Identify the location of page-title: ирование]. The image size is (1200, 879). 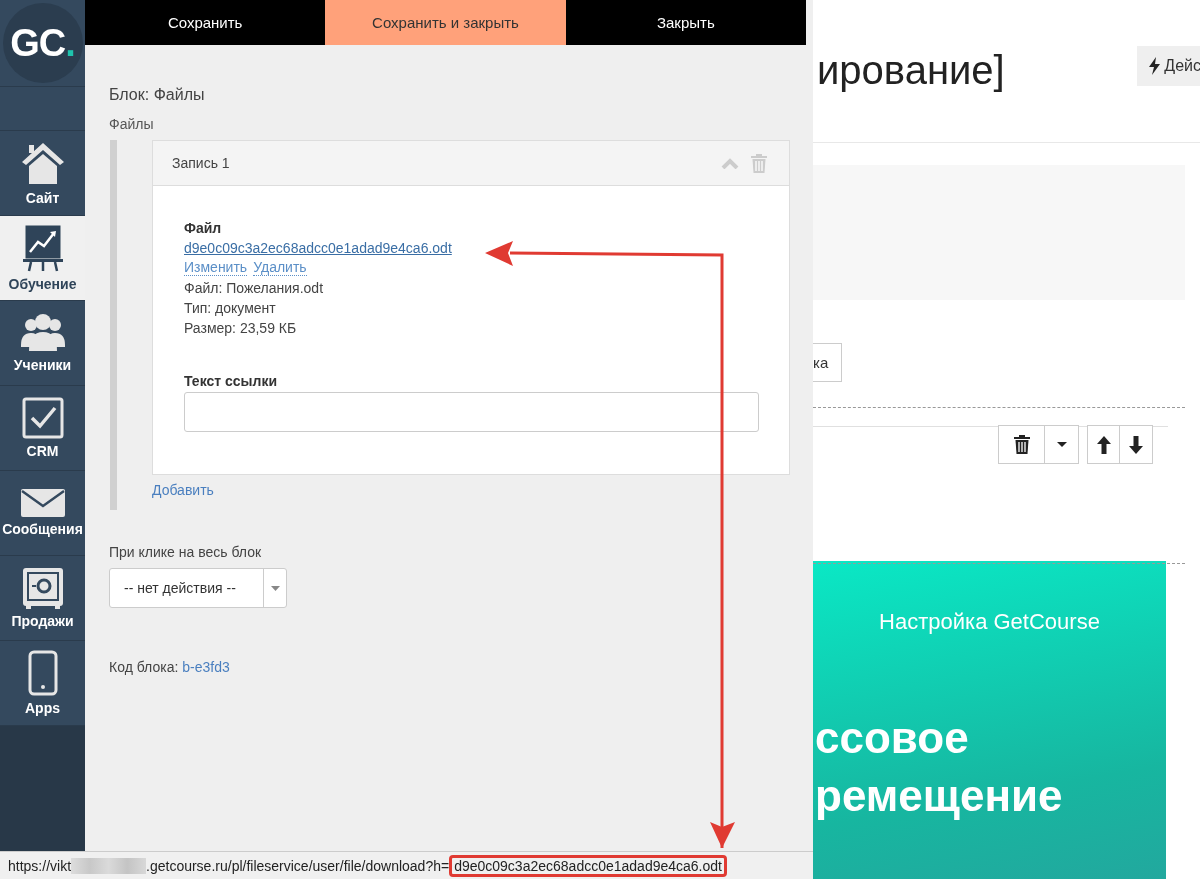
(911, 70).